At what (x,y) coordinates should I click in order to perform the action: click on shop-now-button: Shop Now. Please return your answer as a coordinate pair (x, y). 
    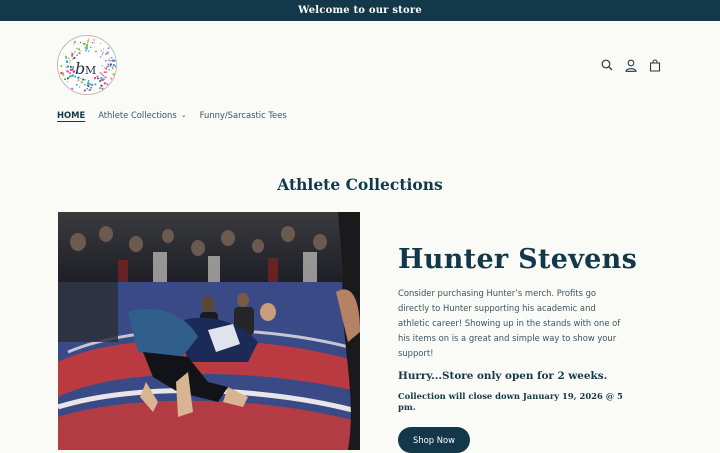
    Looking at the image, I should click on (434, 440).